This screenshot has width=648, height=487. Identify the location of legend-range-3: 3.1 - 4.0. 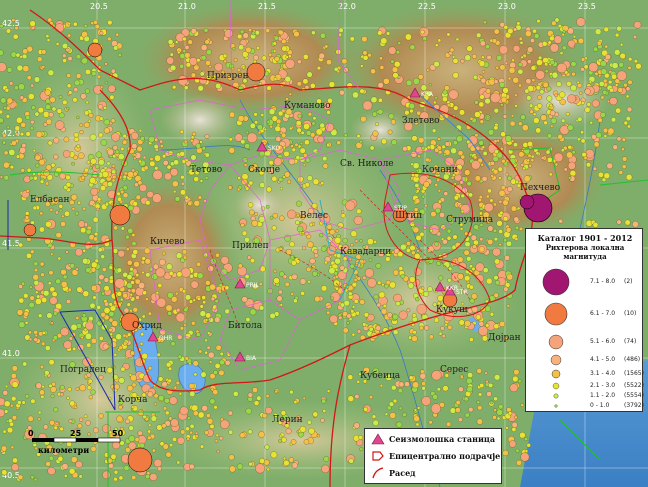
(603, 373).